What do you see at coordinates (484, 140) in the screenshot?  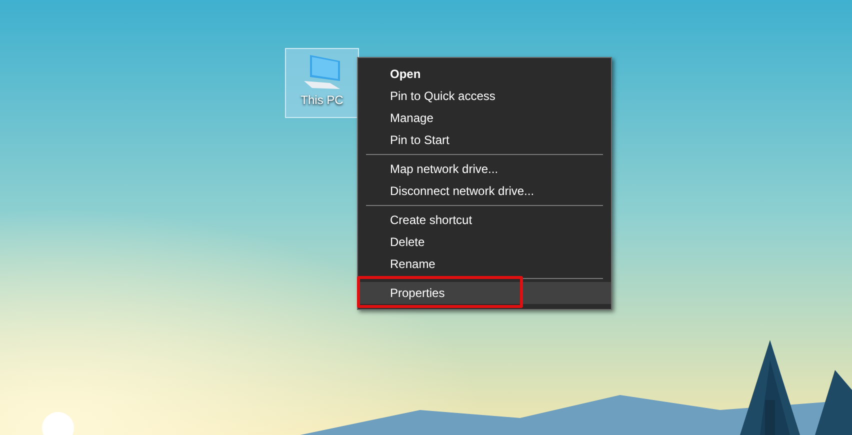 I see `menu-item: Pin to Start` at bounding box center [484, 140].